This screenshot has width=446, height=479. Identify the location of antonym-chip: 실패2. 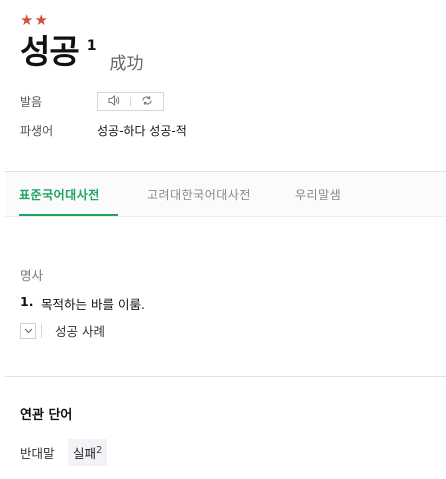
(88, 452).